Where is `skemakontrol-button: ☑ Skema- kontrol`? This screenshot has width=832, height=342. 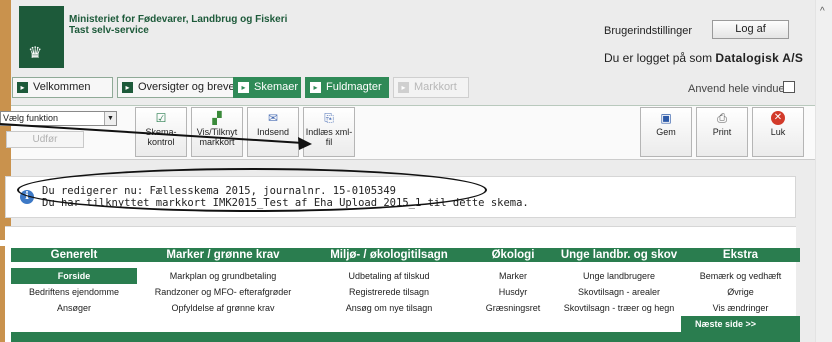 skemakontrol-button: ☑ Skema- kontrol is located at coordinates (161, 132).